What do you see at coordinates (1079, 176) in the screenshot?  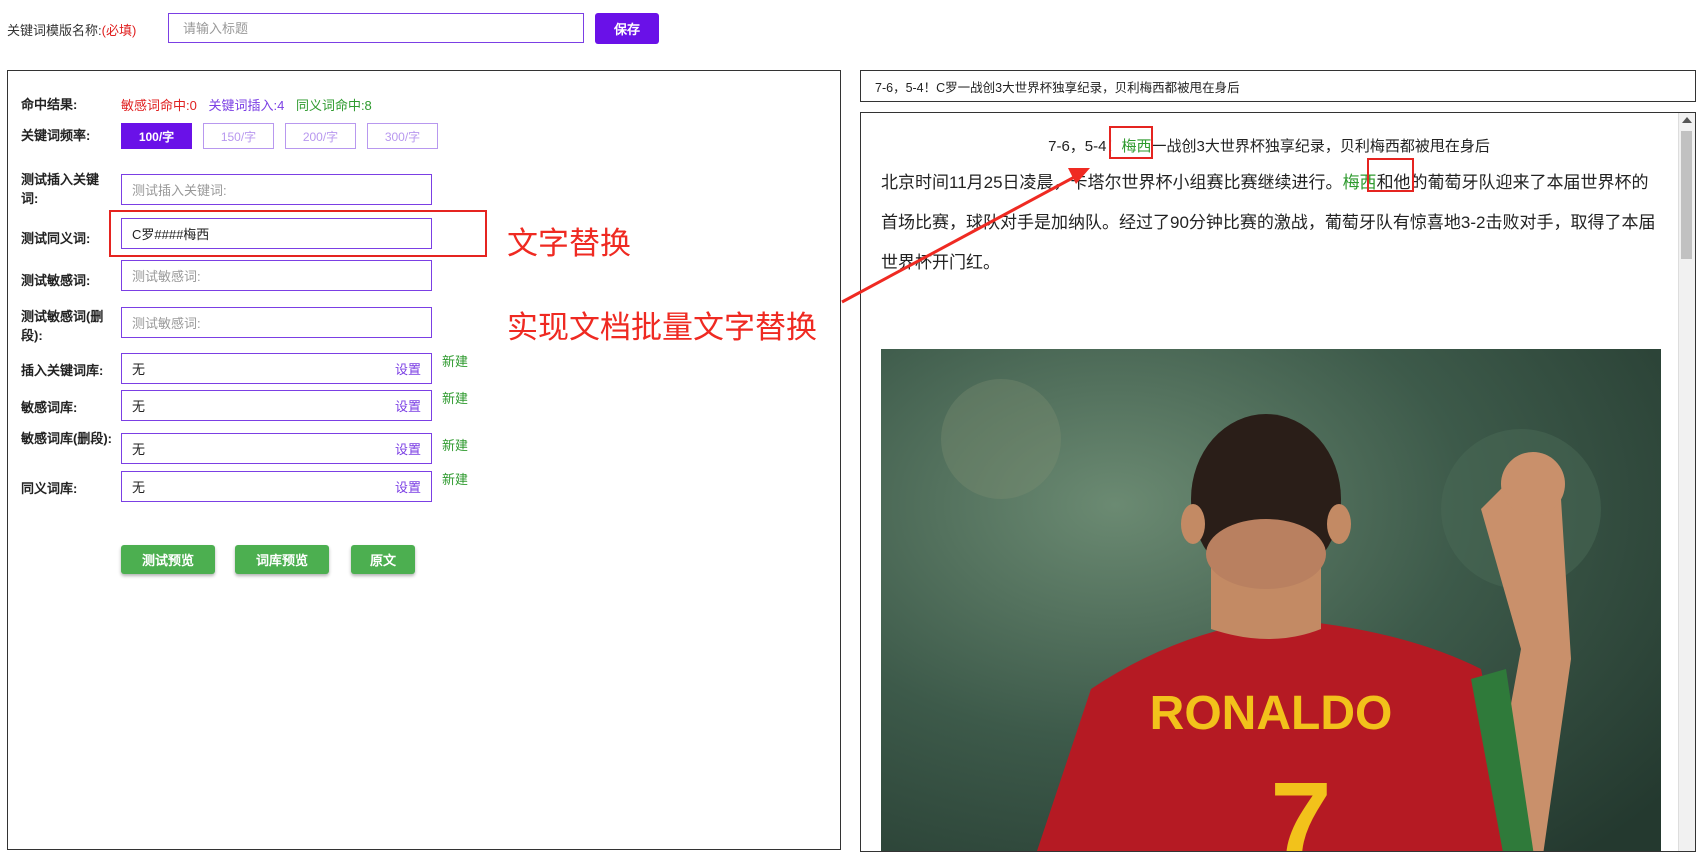 I see `arrow-head-icon` at bounding box center [1079, 176].